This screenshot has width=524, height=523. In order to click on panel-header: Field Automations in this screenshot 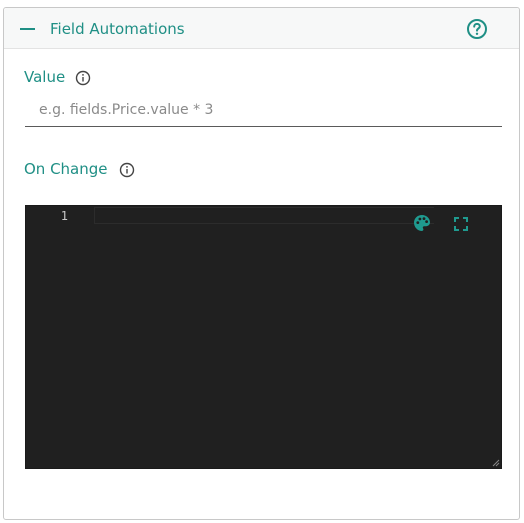, I will do `click(261, 28)`.